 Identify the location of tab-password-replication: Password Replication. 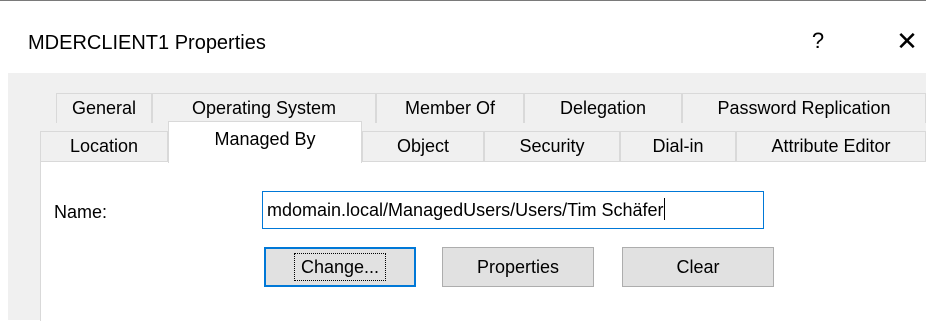
(804, 108).